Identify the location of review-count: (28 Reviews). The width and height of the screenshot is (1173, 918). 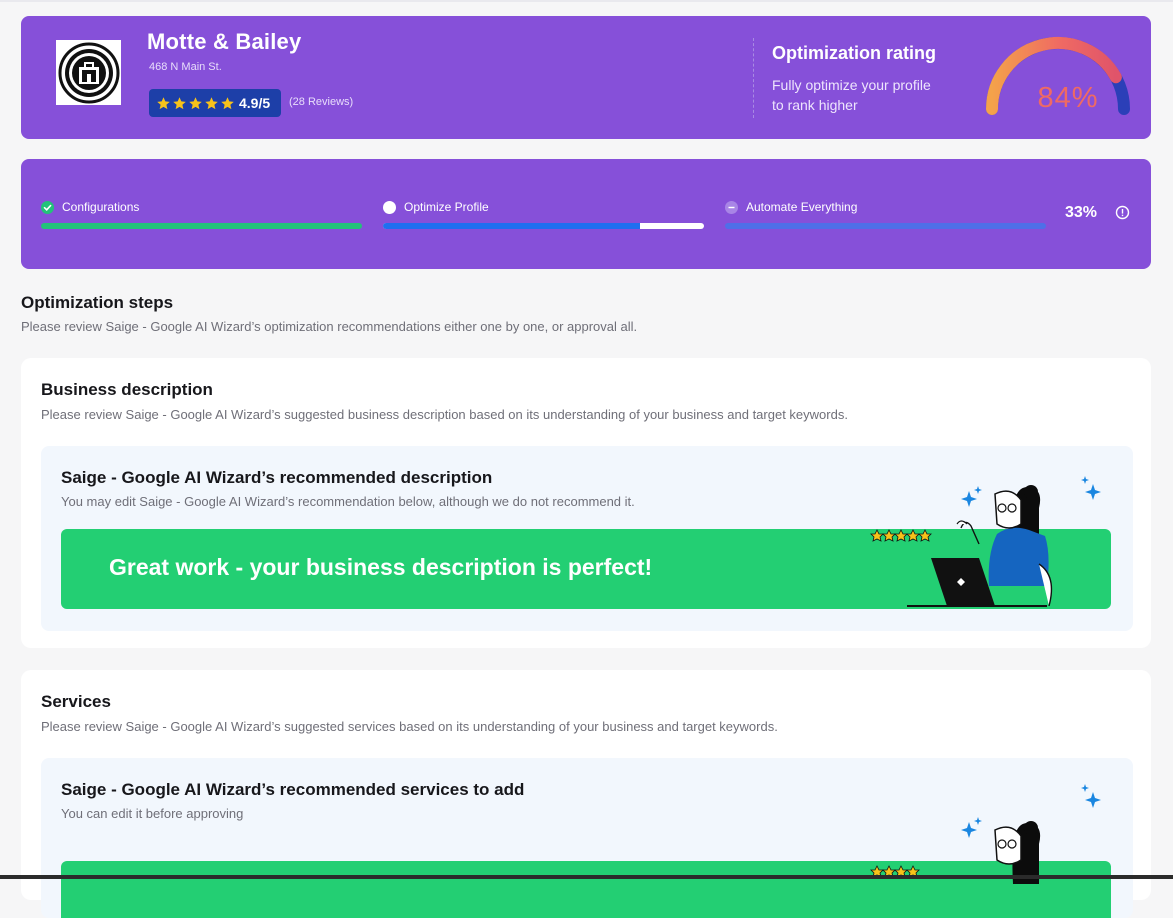
(321, 102).